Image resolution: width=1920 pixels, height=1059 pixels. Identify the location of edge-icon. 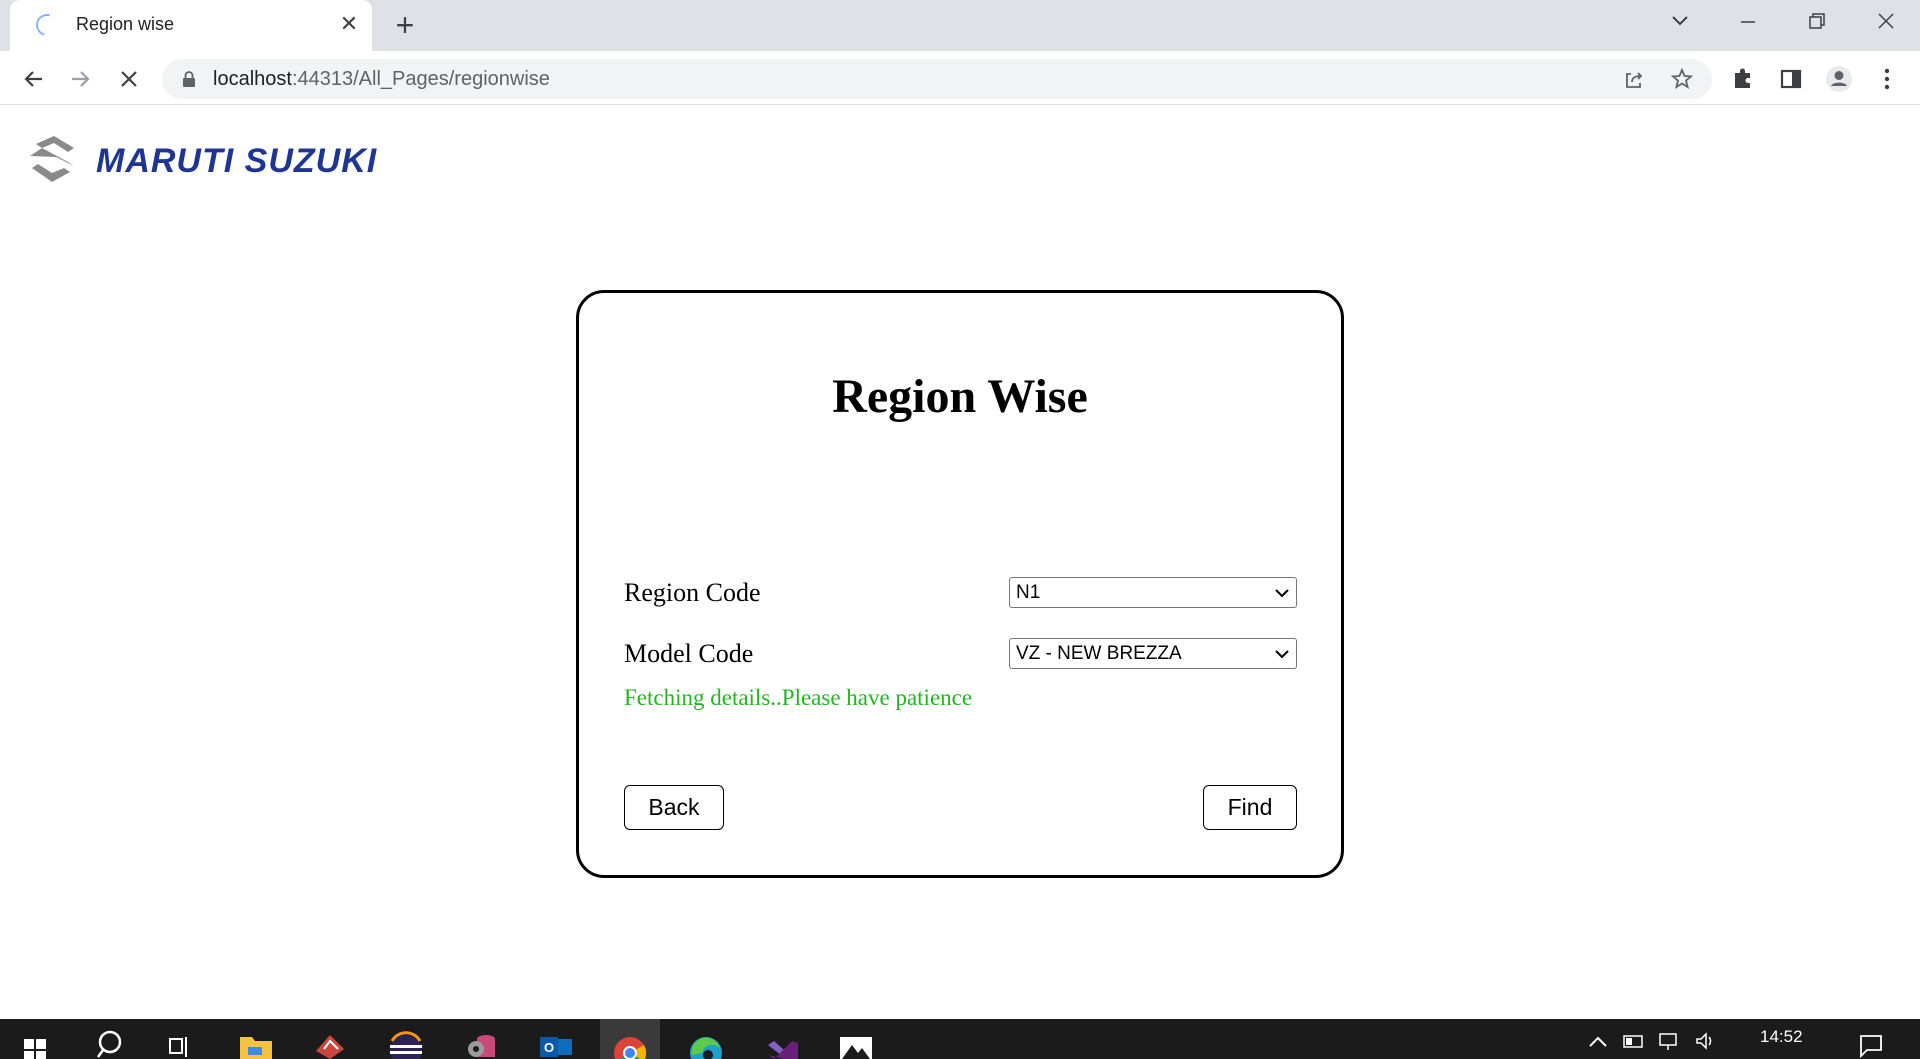
(706, 1048).